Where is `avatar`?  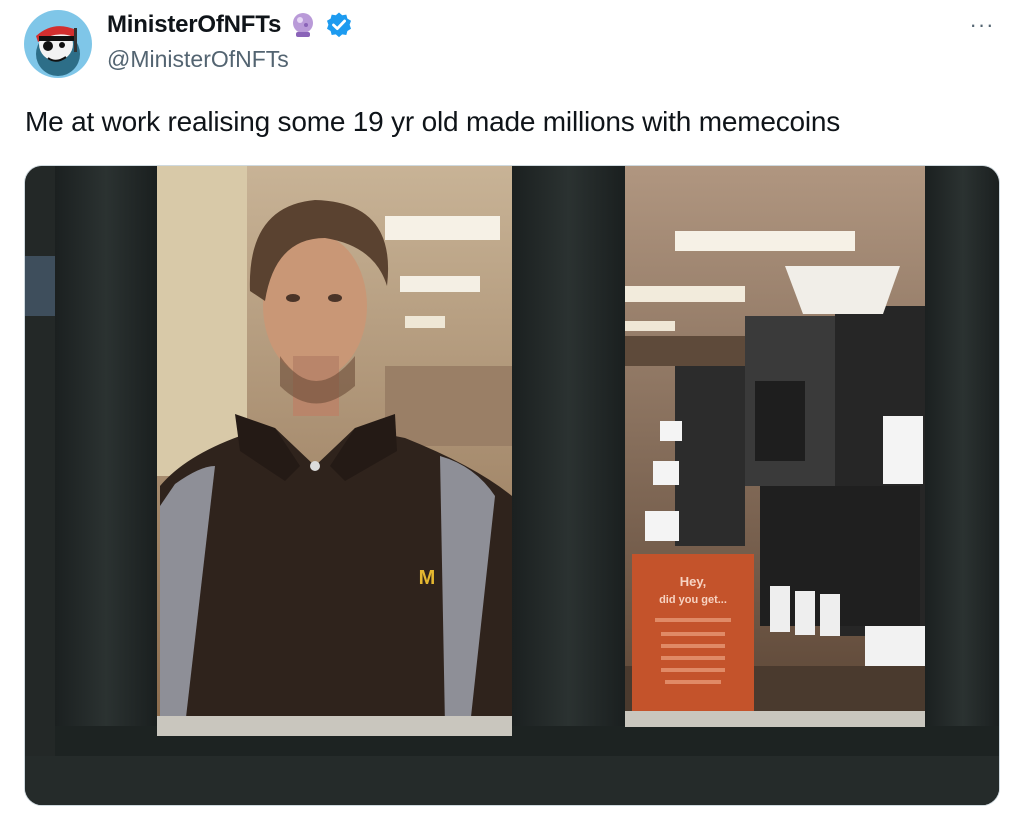 avatar is located at coordinates (58, 44).